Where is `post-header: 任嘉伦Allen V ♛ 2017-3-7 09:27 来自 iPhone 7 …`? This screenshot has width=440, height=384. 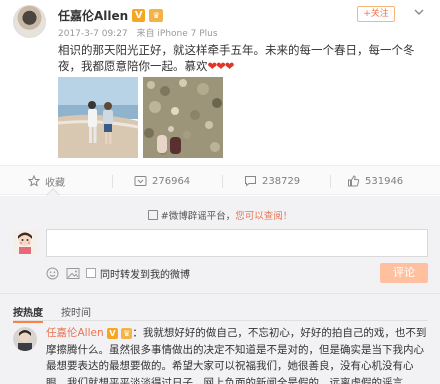 post-header: 任嘉伦Allen V ♛ 2017-3-7 09:27 来自 iPhone 7 … is located at coordinates (220, 20).